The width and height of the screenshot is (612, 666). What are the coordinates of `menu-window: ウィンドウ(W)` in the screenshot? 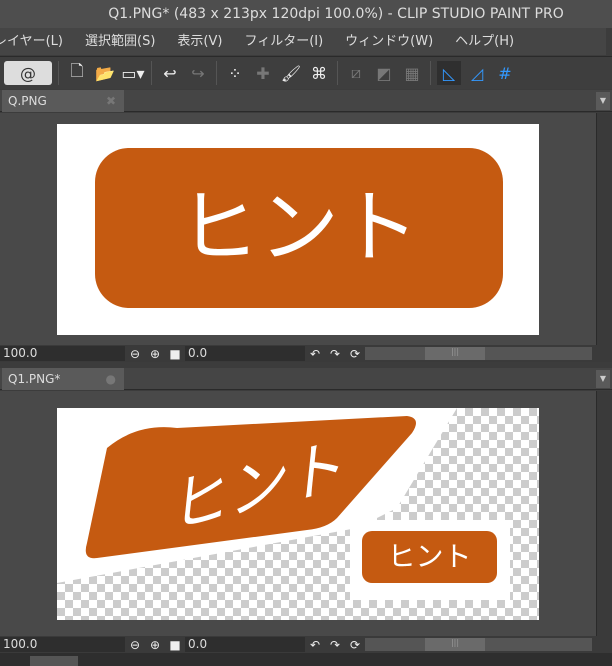 It's located at (389, 41).